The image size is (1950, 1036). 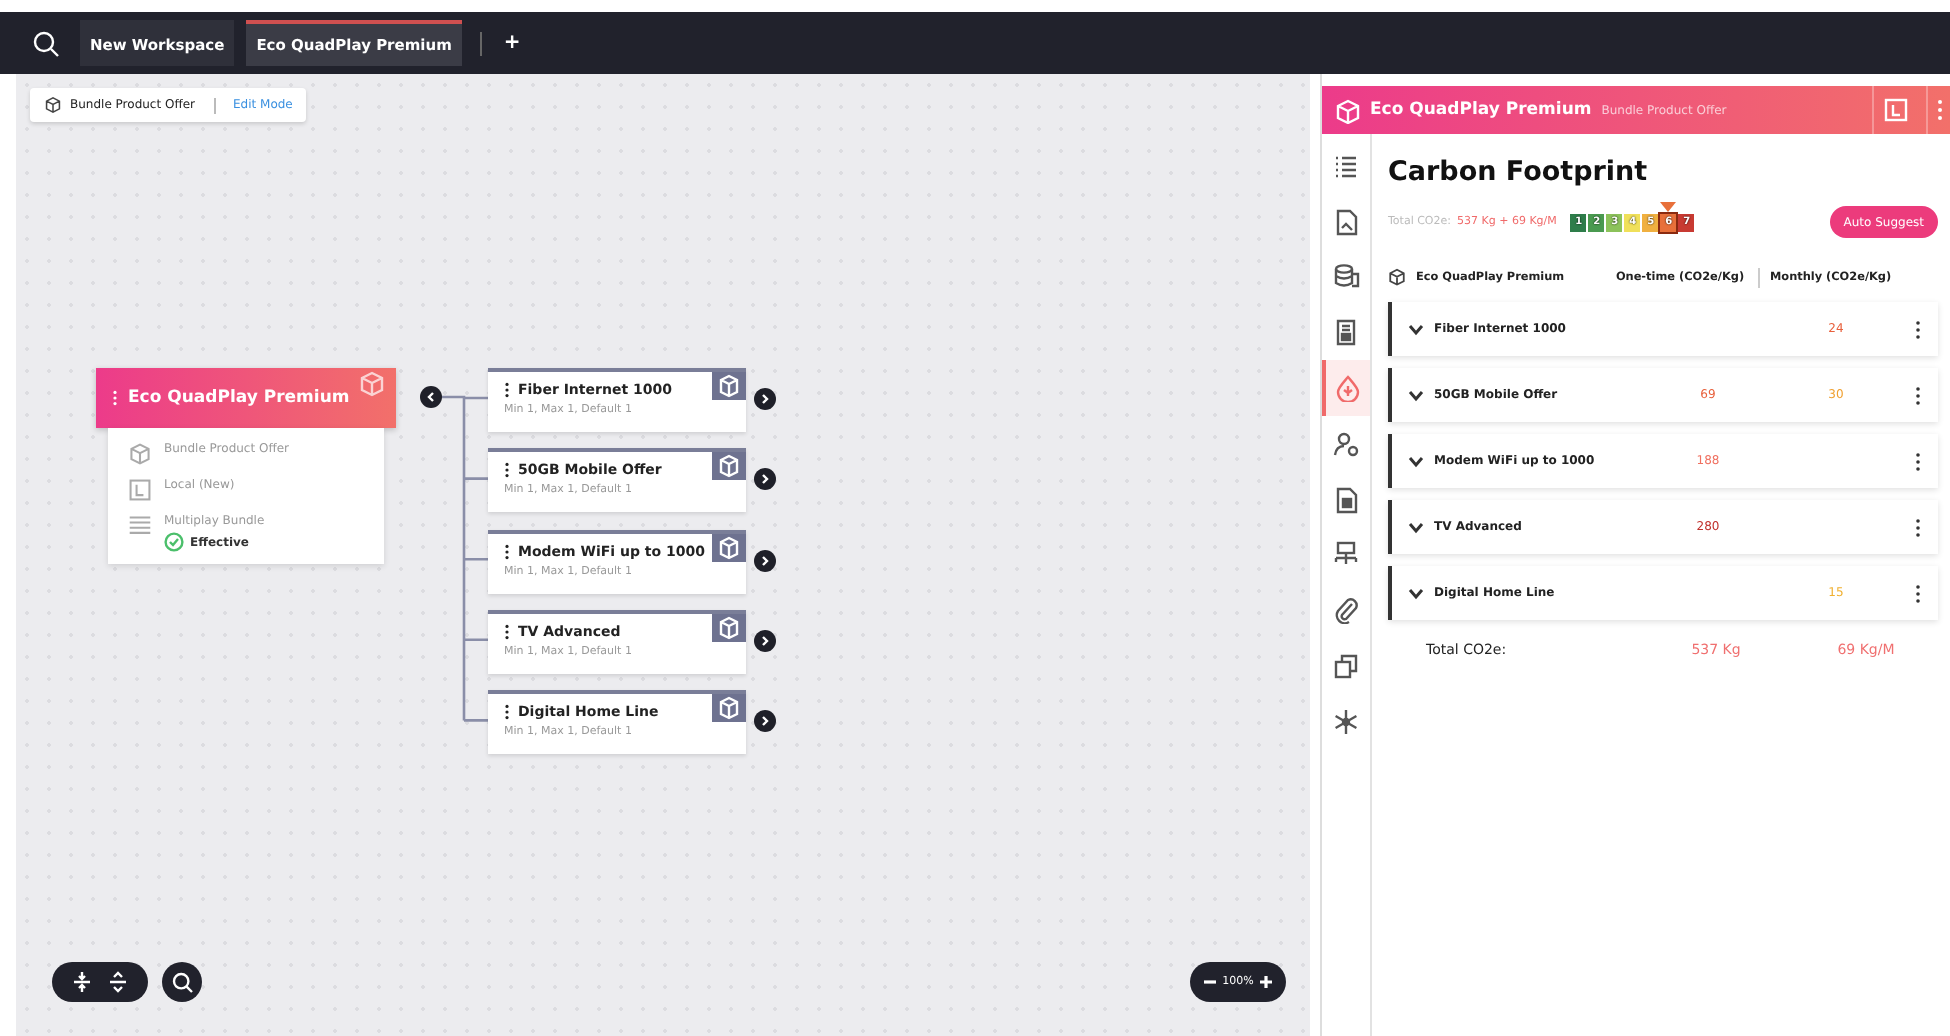 I want to click on coins-icon, so click(x=1346, y=276).